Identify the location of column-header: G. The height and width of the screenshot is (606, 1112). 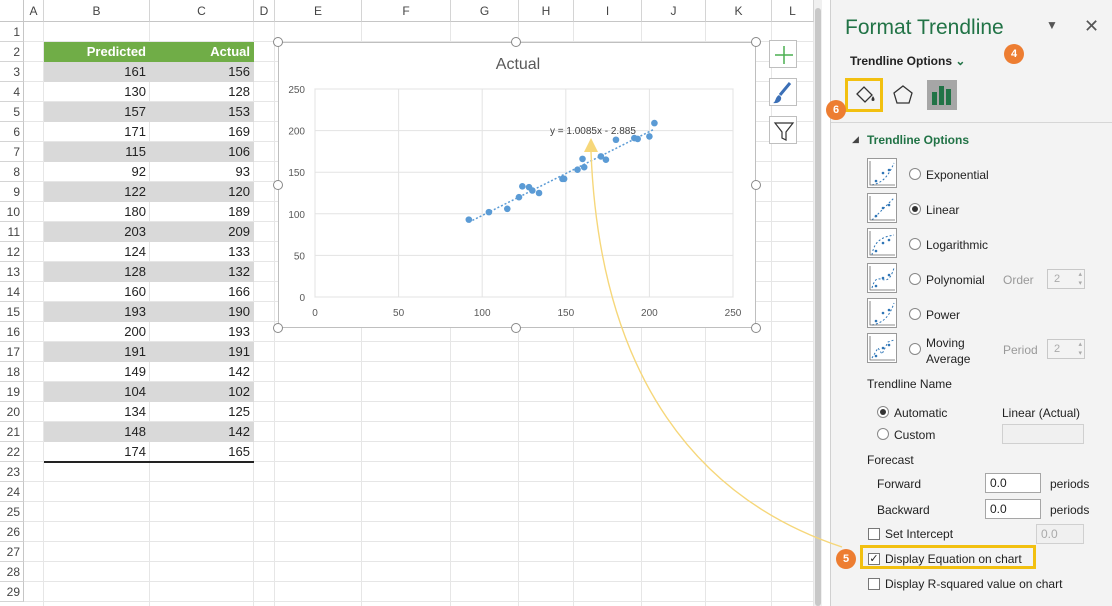
(485, 11).